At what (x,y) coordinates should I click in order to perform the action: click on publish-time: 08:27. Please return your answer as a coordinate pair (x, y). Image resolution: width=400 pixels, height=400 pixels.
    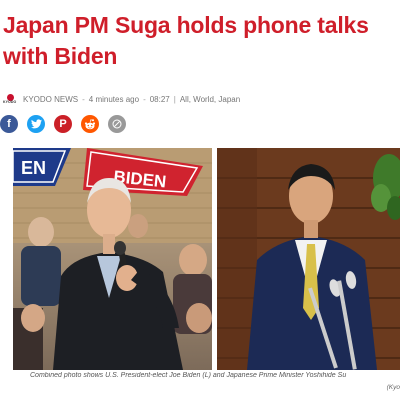
    Looking at the image, I should click on (159, 99).